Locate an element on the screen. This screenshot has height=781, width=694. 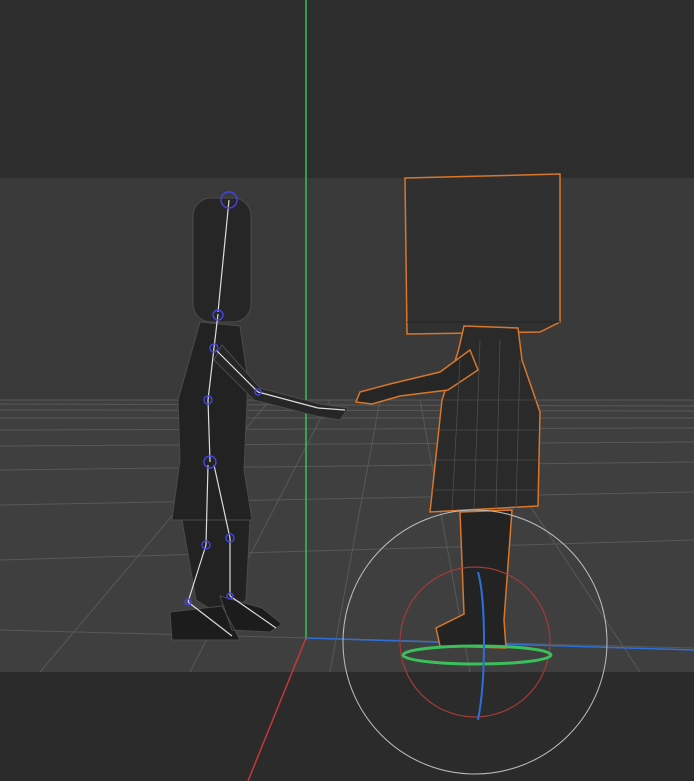
gizmo-y-ring is located at coordinates (477, 655).